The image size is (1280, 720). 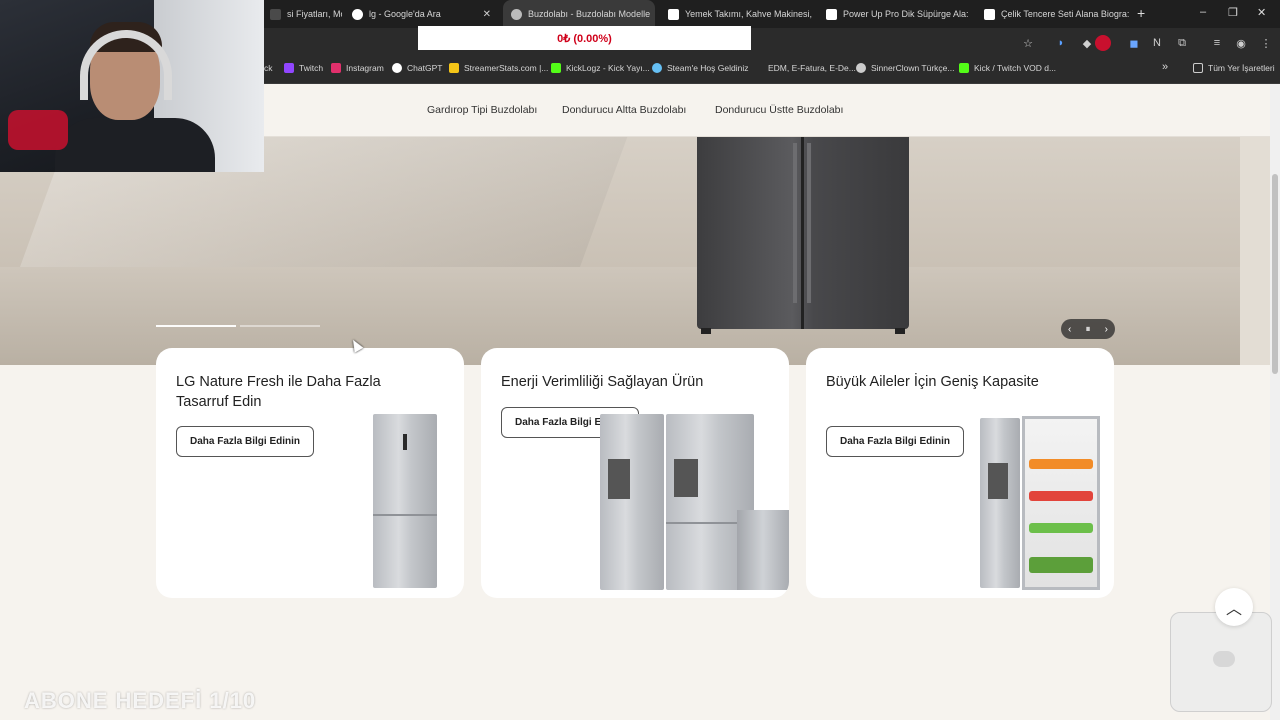 I want to click on chat-widget-overlay, so click(x=1221, y=662).